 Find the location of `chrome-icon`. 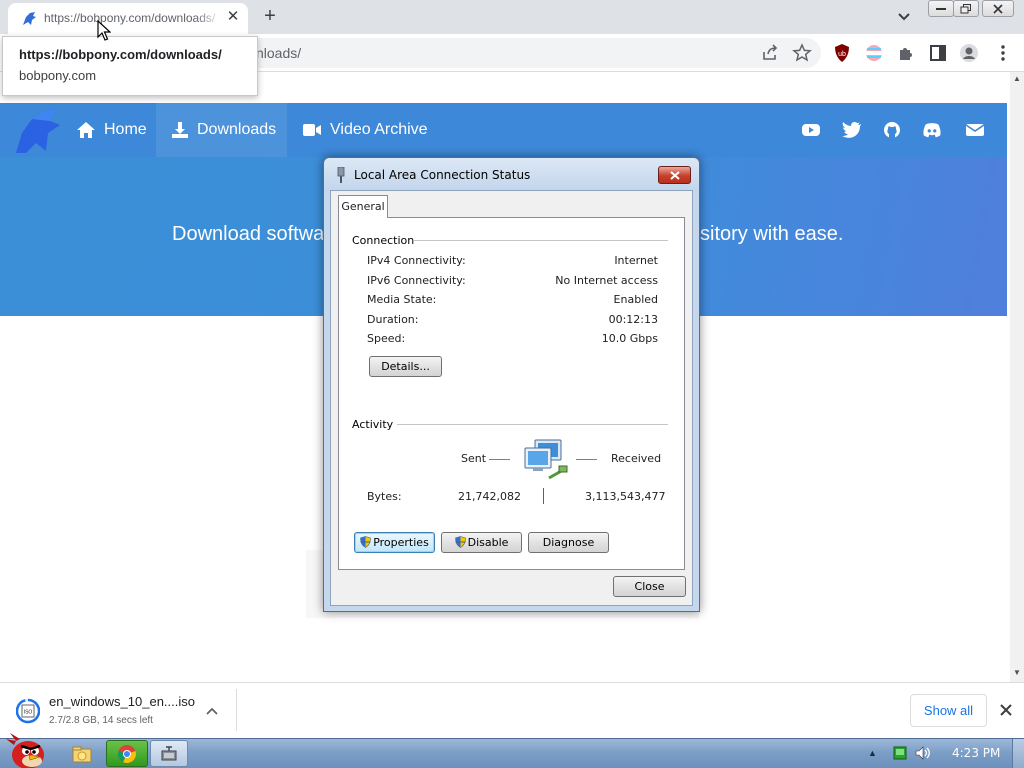

chrome-icon is located at coordinates (127, 753).